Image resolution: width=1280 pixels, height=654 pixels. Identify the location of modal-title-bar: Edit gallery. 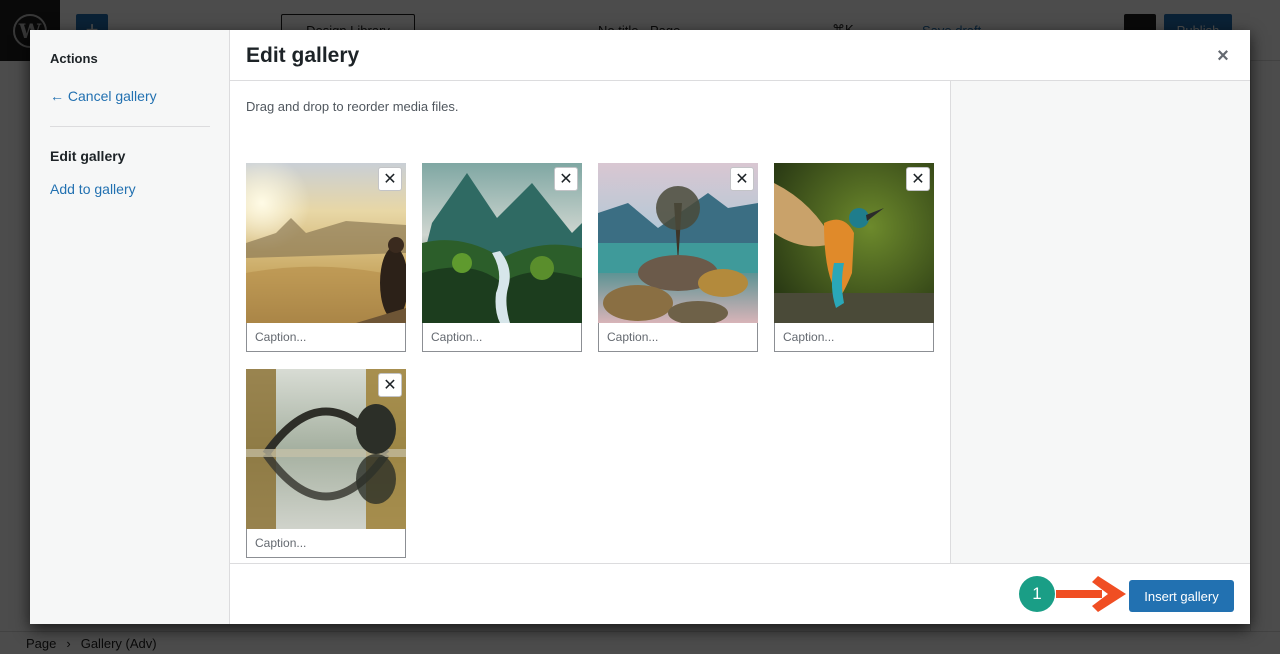
(740, 55).